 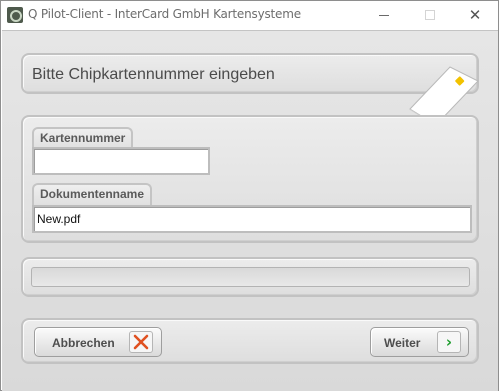 What do you see at coordinates (141, 342) in the screenshot?
I see `close-x-icon` at bounding box center [141, 342].